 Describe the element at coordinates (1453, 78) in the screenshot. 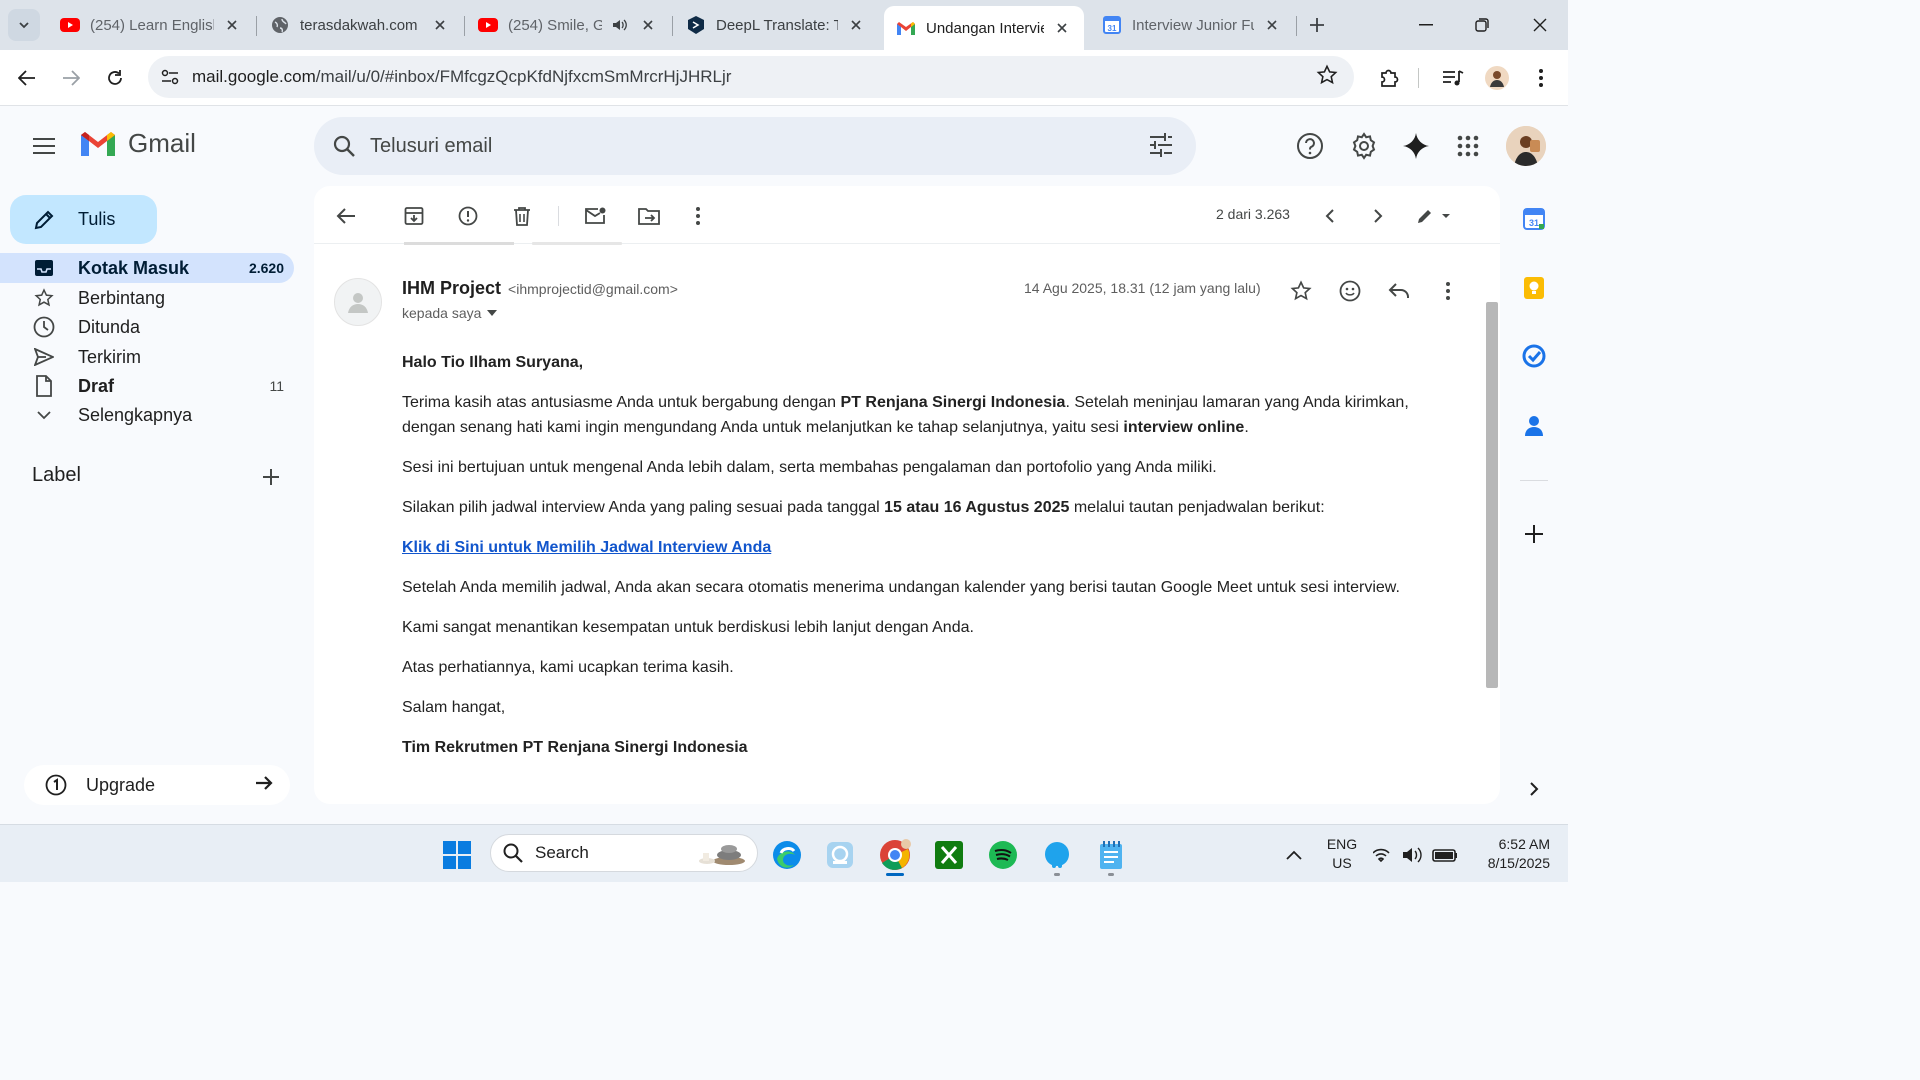

I see `media-control-icon` at that location.